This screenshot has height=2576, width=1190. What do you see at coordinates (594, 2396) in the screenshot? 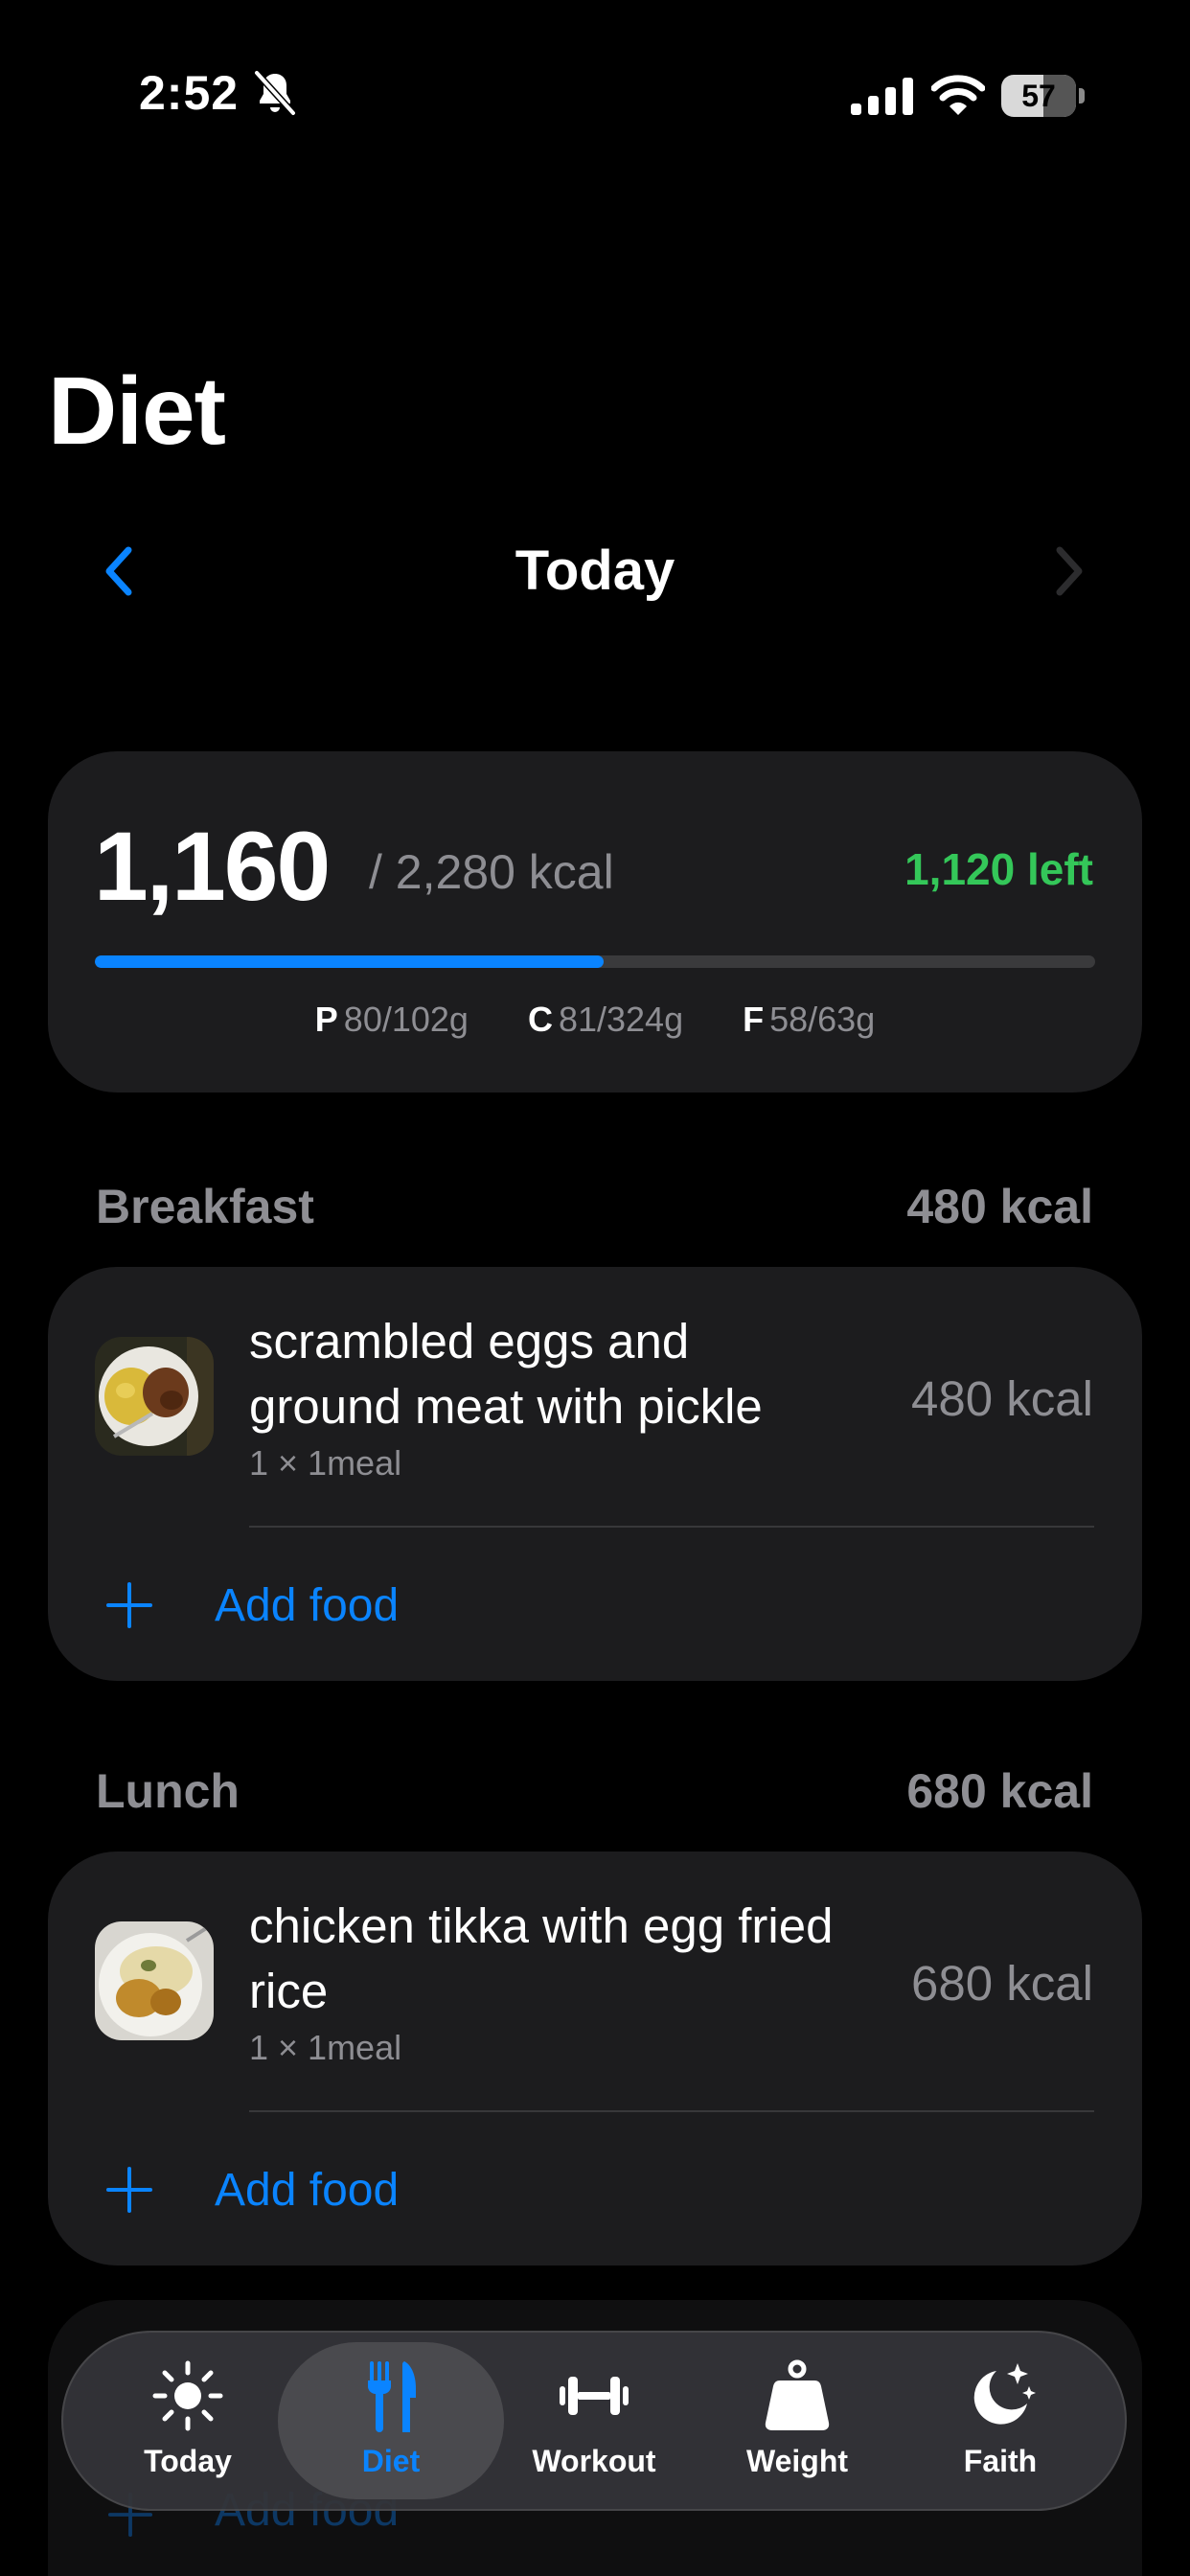
I see `dumbbell-icon` at bounding box center [594, 2396].